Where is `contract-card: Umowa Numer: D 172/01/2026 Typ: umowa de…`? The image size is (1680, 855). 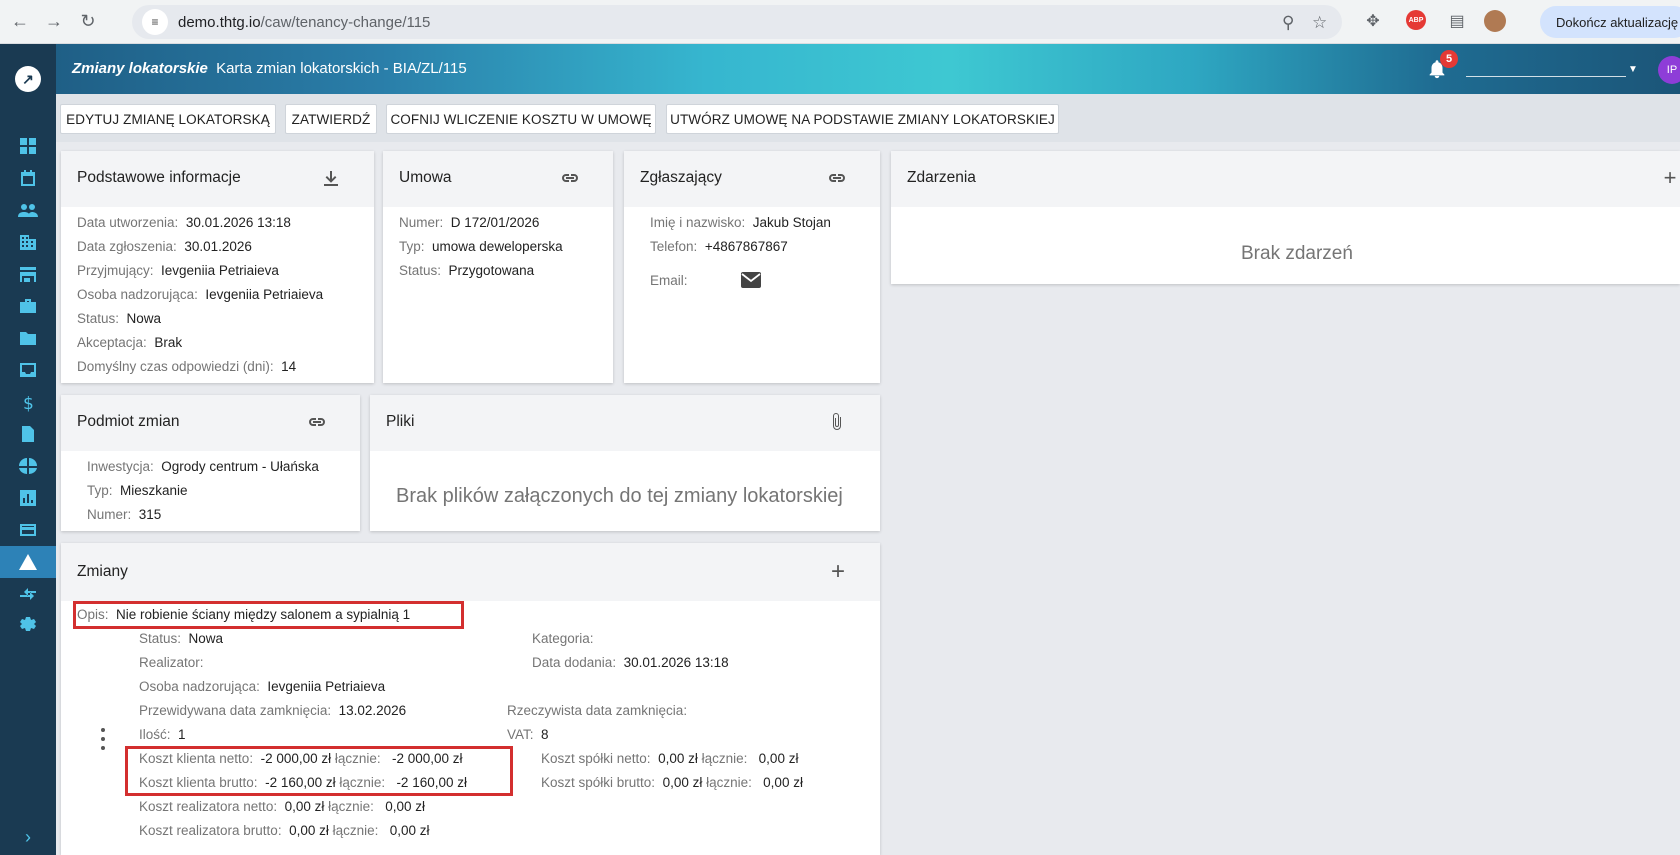 contract-card: Umowa Numer: D 172/01/2026 Typ: umowa de… is located at coordinates (498, 267).